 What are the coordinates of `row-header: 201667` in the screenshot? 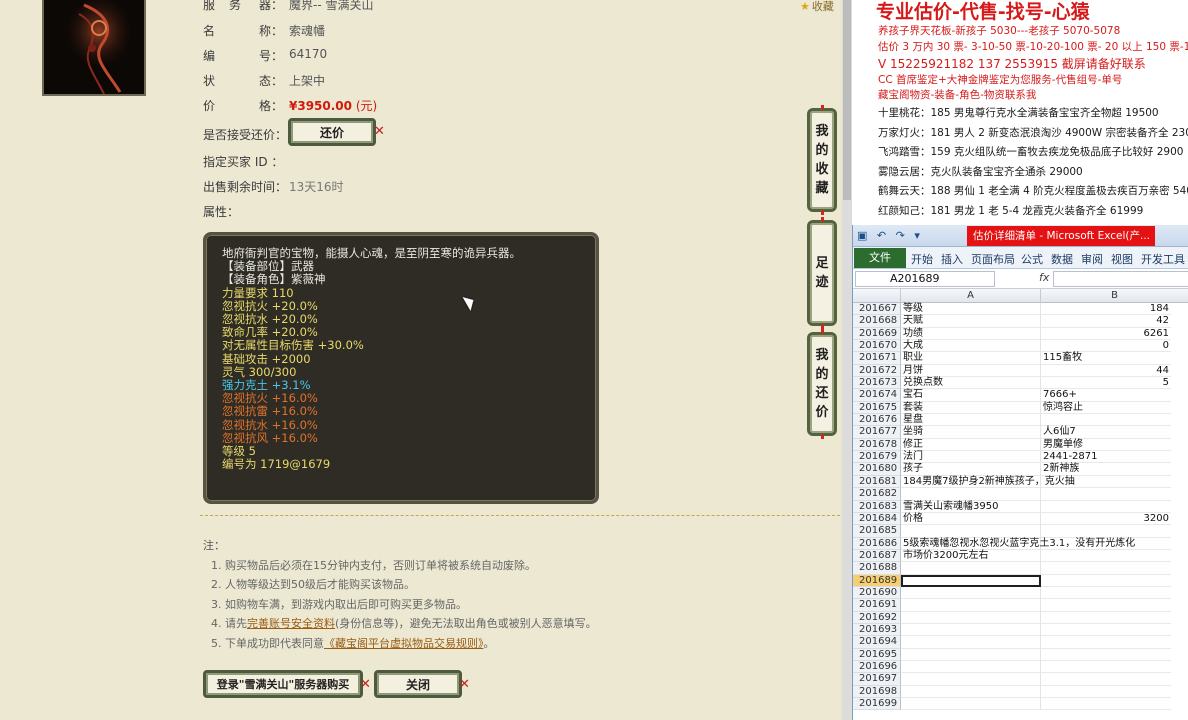 It's located at (877, 309).